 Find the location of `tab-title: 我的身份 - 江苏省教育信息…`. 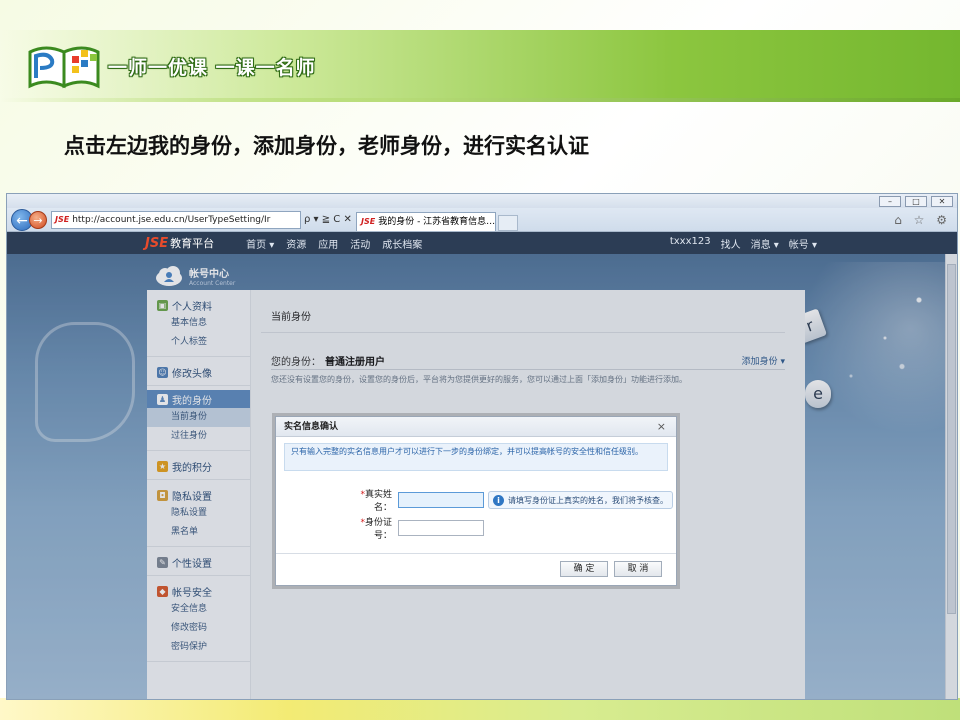

tab-title: 我的身份 - 江苏省教育信息… is located at coordinates (437, 222).